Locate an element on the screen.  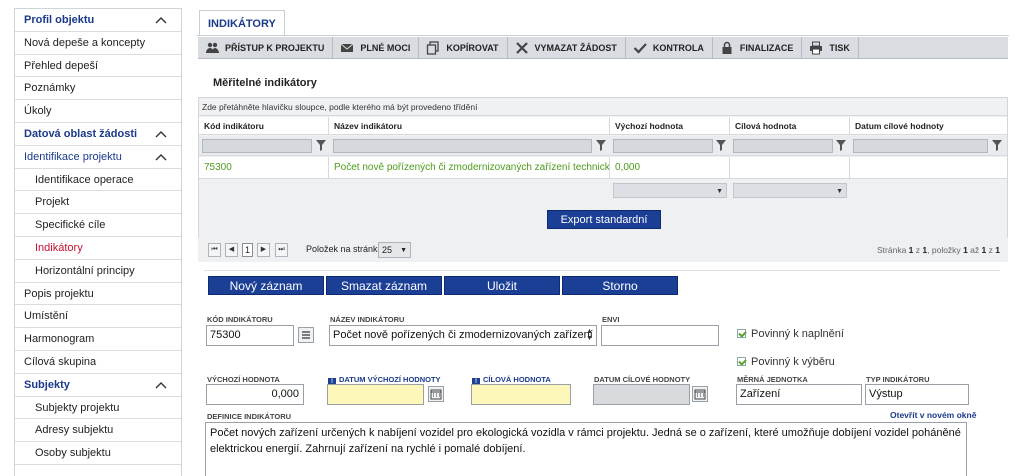
sidebar-item-label: Přehled depeší is located at coordinates (61, 65).